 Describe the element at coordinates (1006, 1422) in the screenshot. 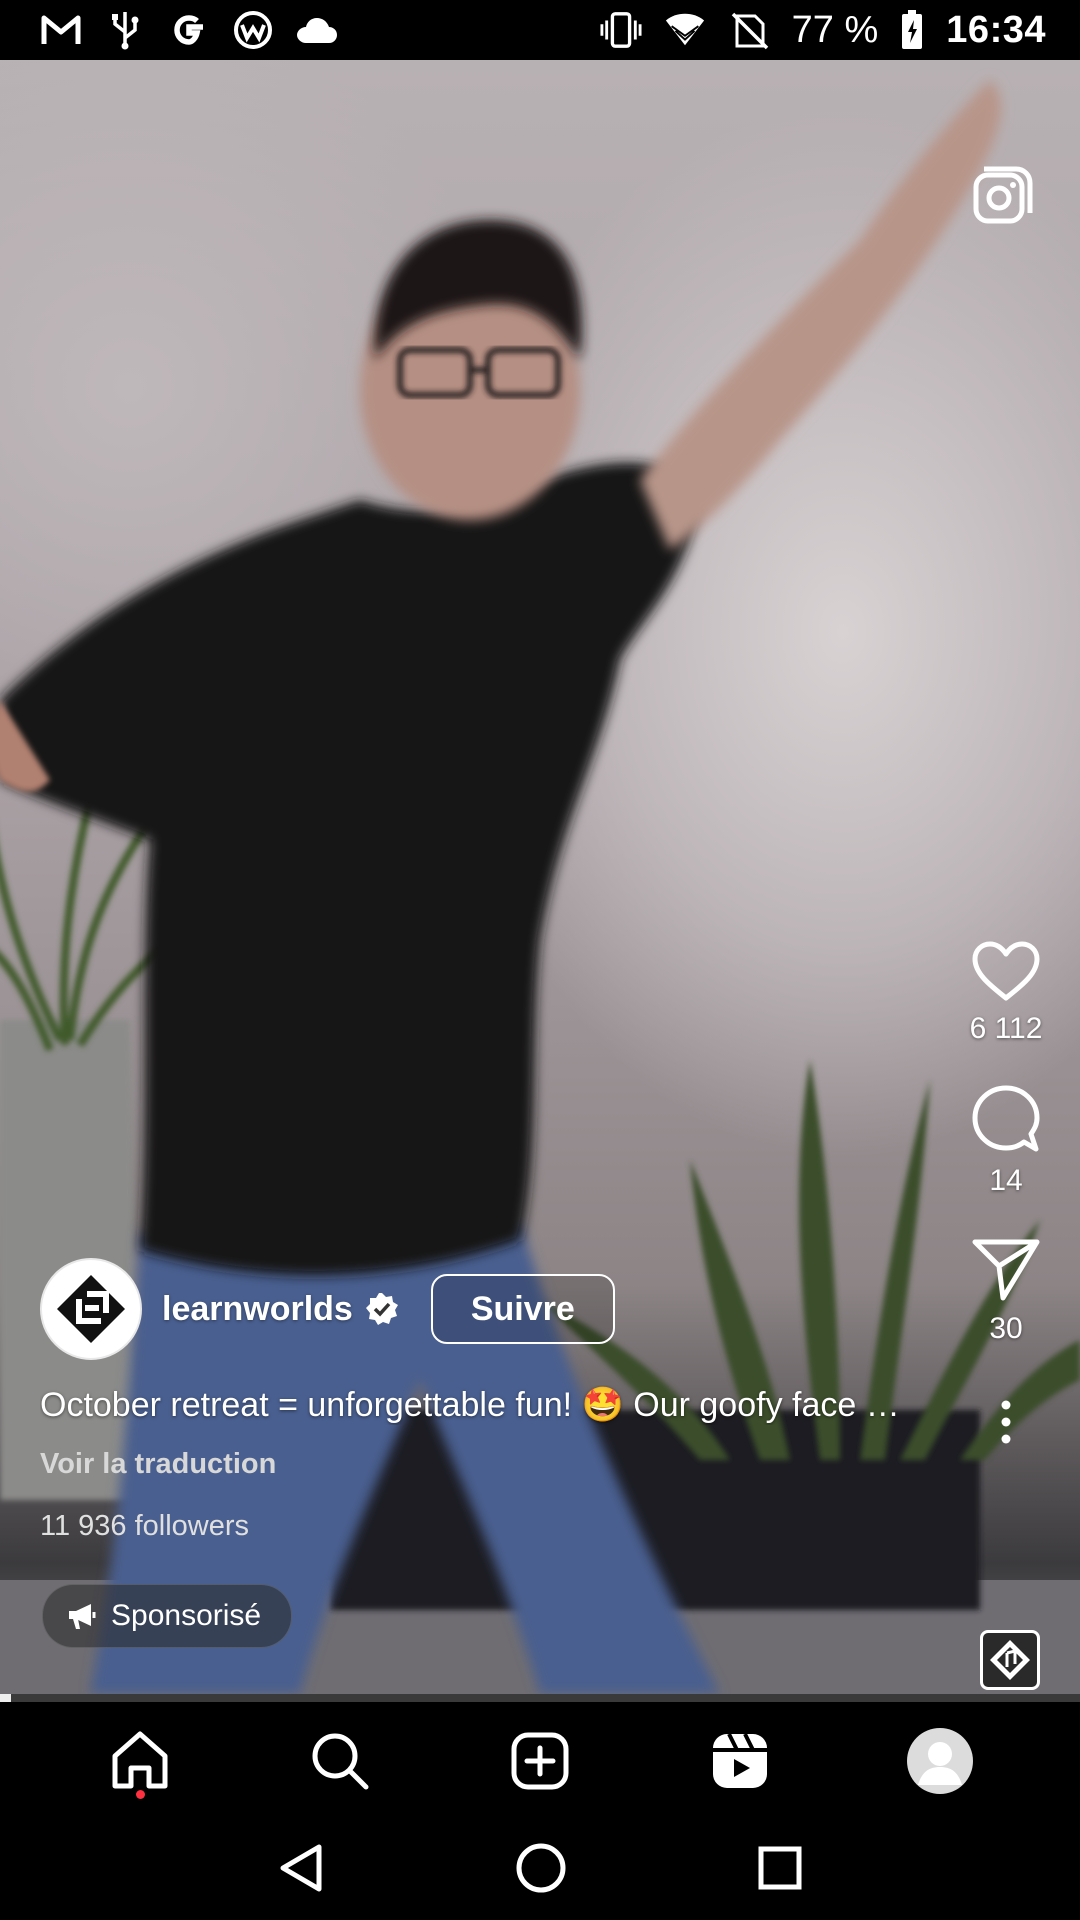

I see `more-options-icon` at that location.